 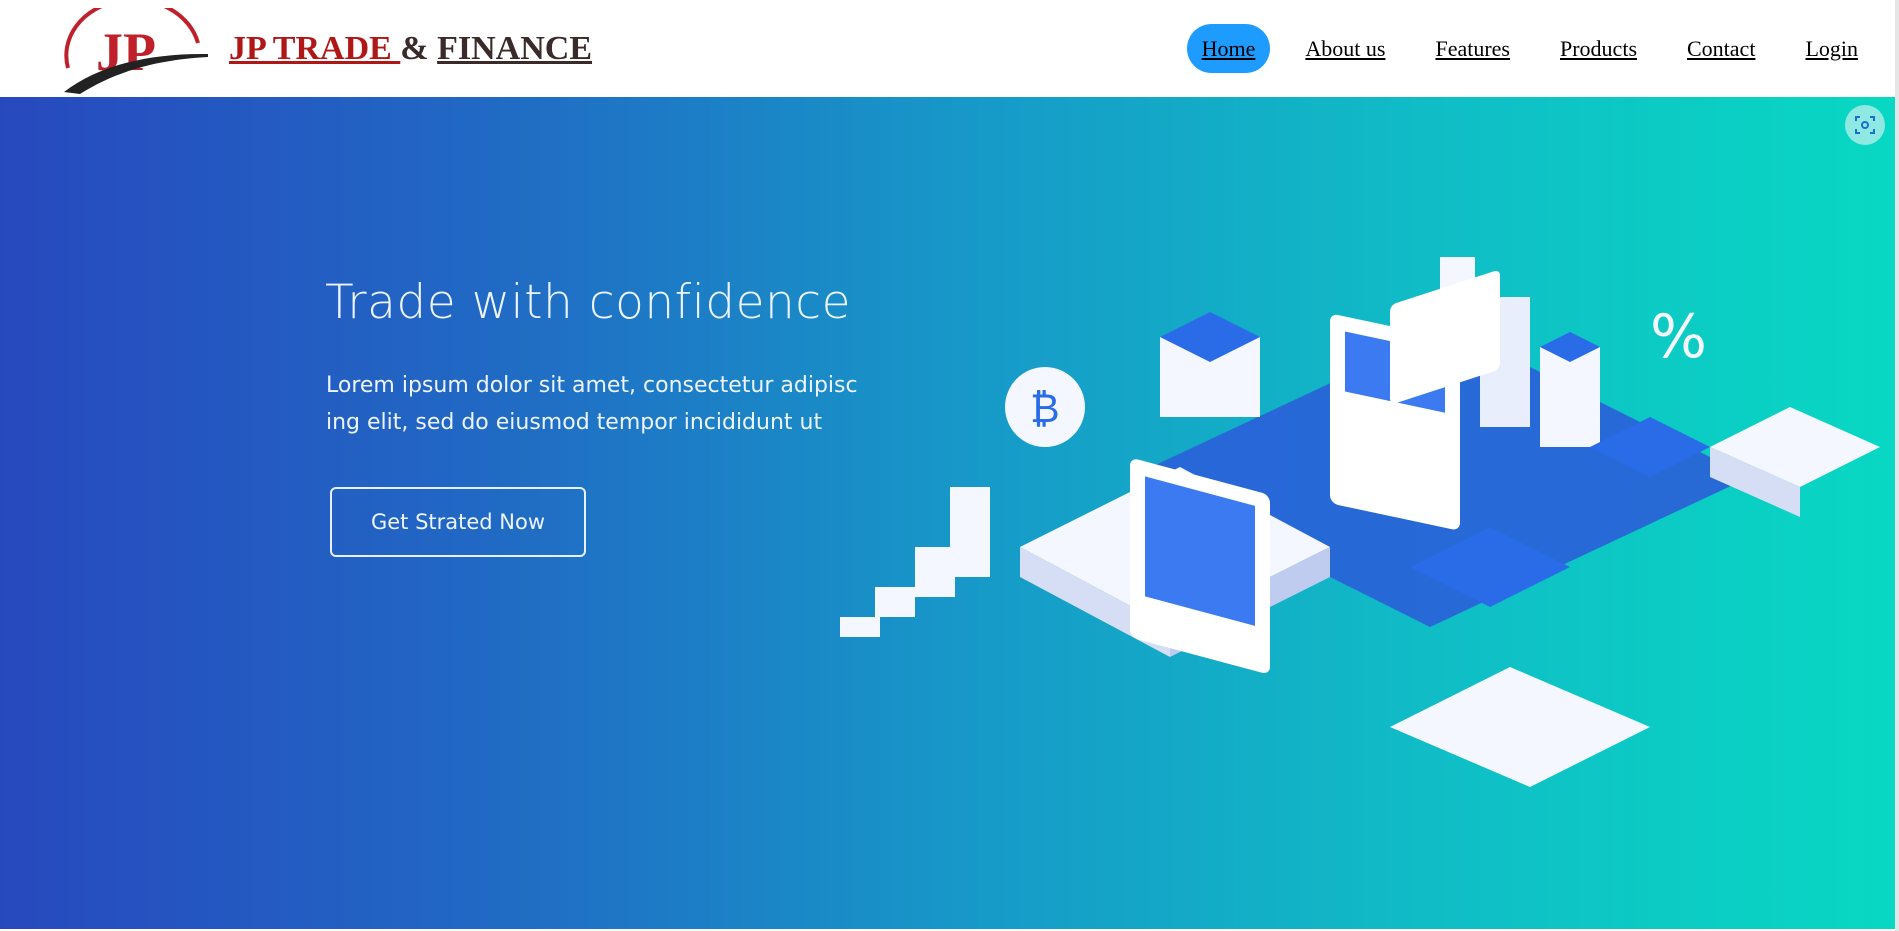 What do you see at coordinates (1831, 48) in the screenshot?
I see `nav-login: Login` at bounding box center [1831, 48].